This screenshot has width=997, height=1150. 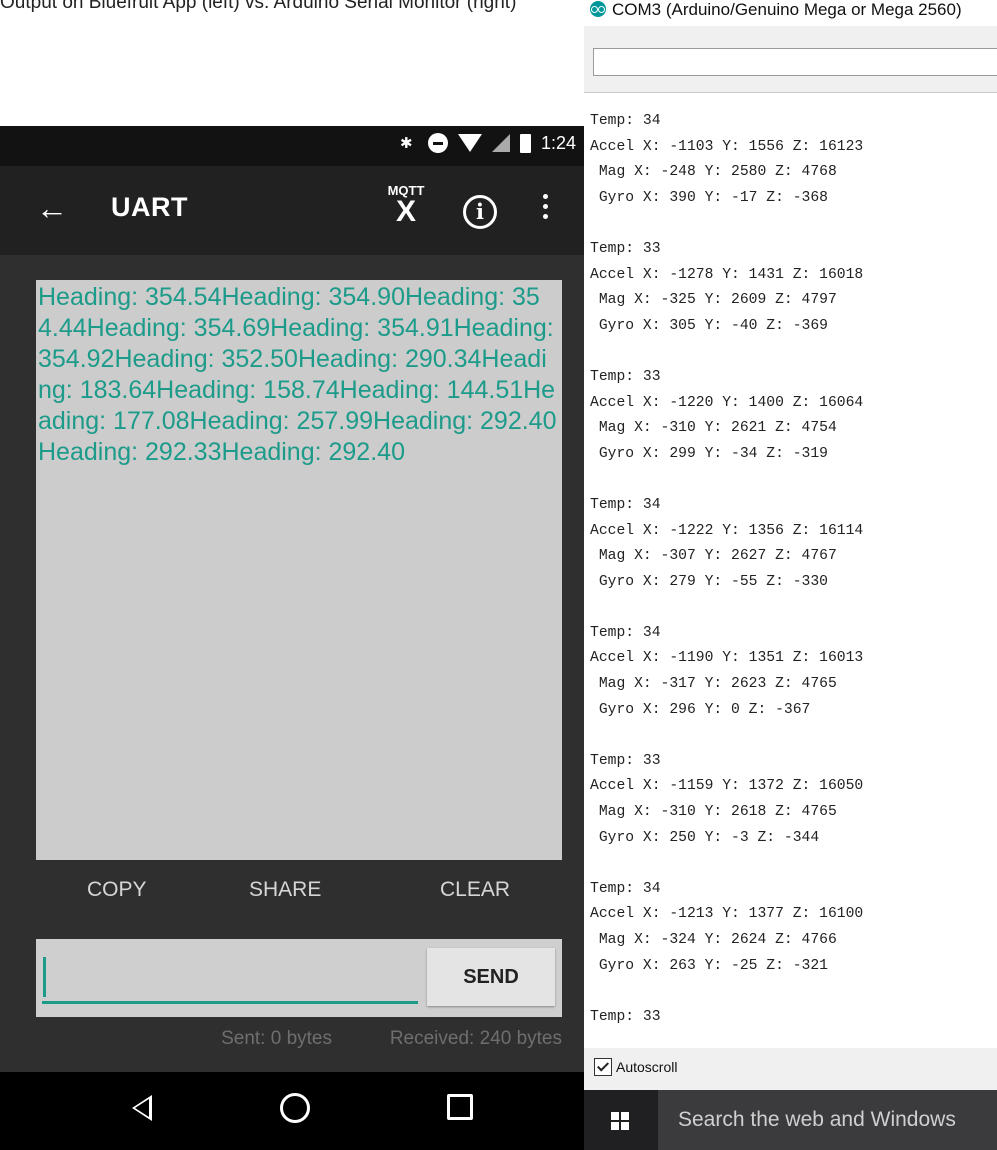 What do you see at coordinates (117, 890) in the screenshot?
I see `copy-button: COPY` at bounding box center [117, 890].